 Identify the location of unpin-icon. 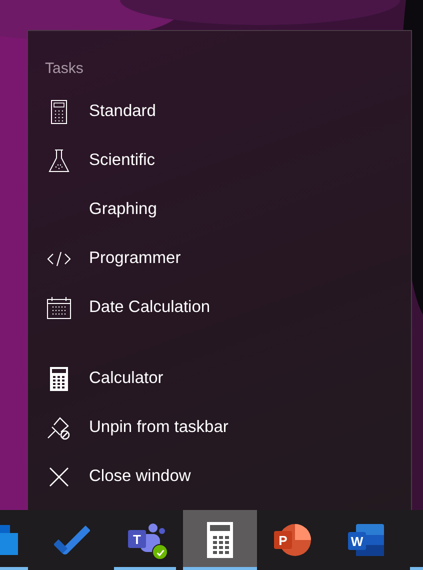
(58, 428).